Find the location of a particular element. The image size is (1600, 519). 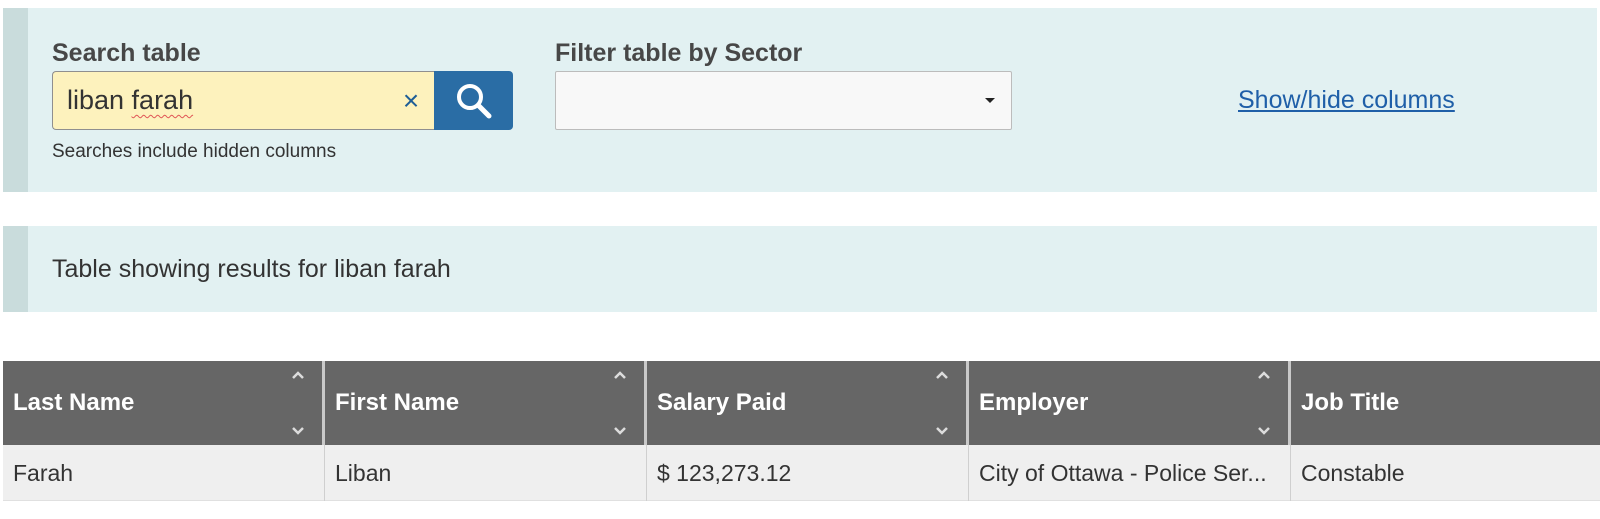

cell-last-name: Farah is located at coordinates (164, 473).